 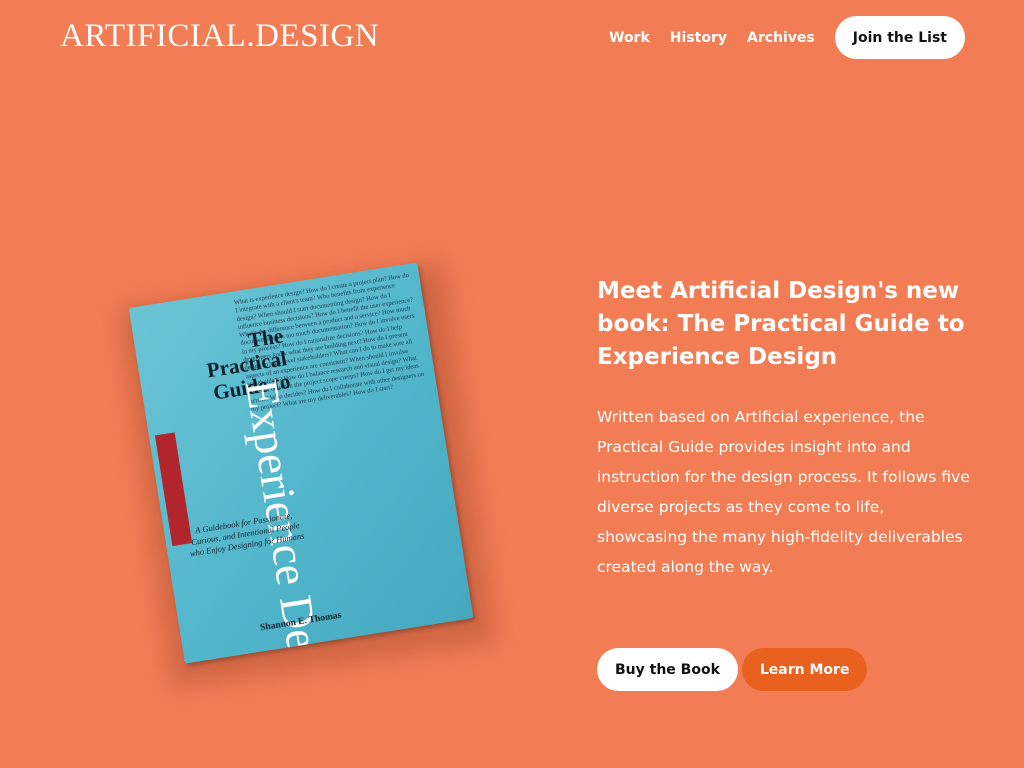 What do you see at coordinates (781, 38) in the screenshot?
I see `nav-item-archives: Archives` at bounding box center [781, 38].